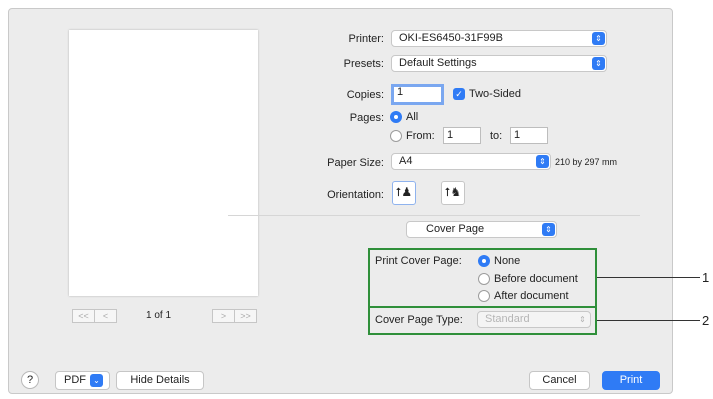 The image size is (713, 399). What do you see at coordinates (419, 320) in the screenshot?
I see `cover-page-type-label: Cover Page Type:` at bounding box center [419, 320].